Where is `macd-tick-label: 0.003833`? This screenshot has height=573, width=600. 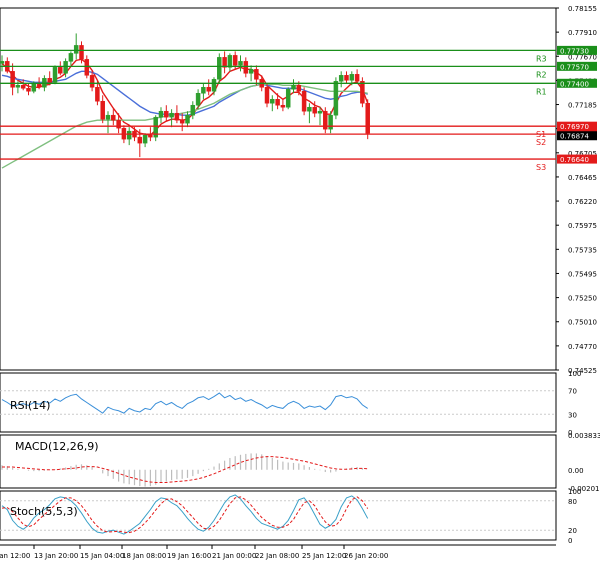
macd-tick-label: 0.003833 is located at coordinates (584, 436).